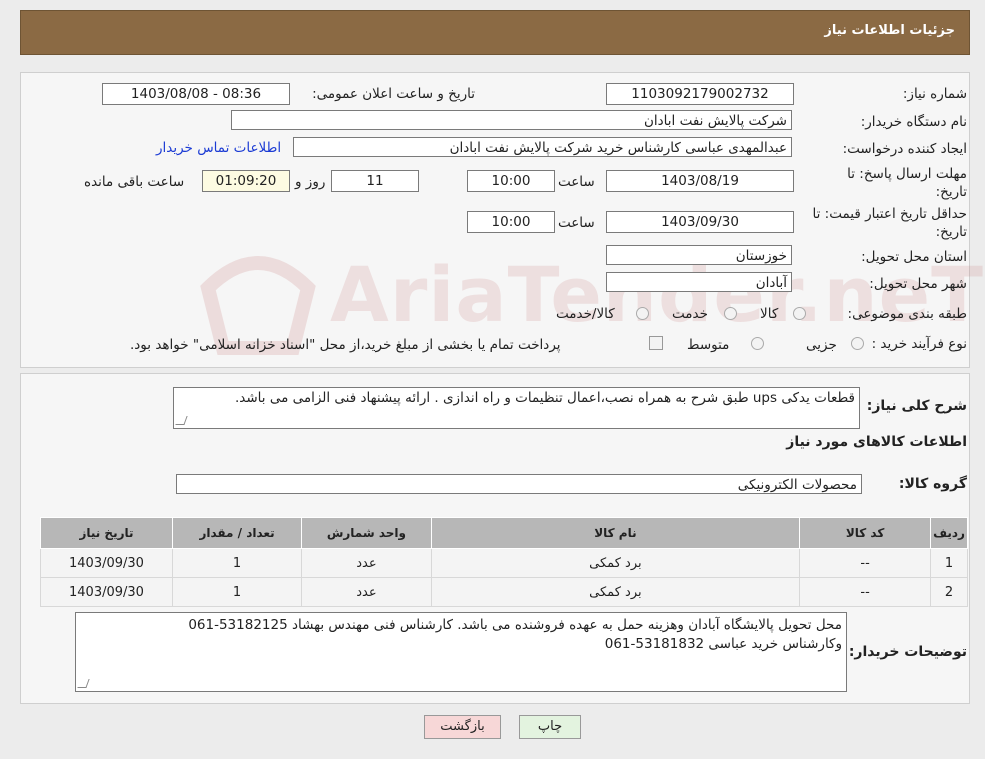  Describe the element at coordinates (949, 533) in the screenshot. I see `col-row-header: ردیف` at that location.